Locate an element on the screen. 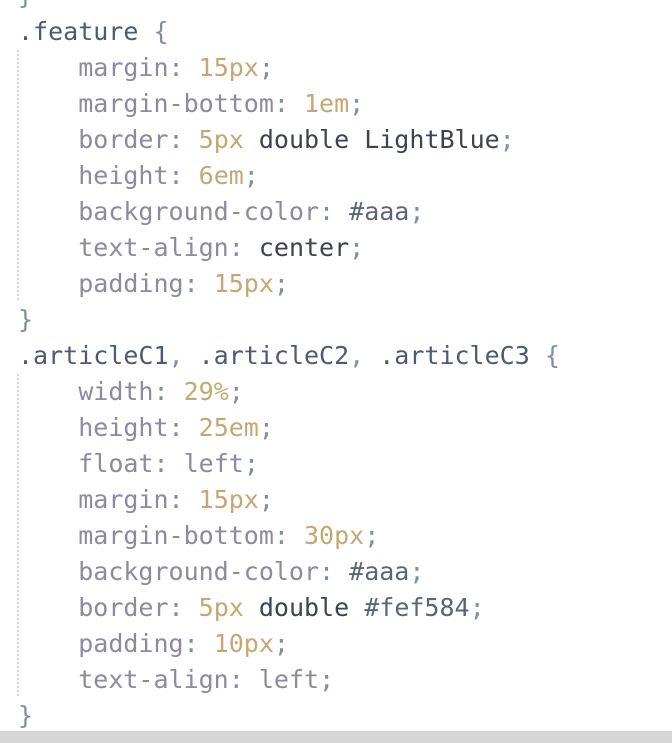 Image resolution: width=672 pixels, height=743 pixels. code-token: .articleC1 is located at coordinates (93, 355).